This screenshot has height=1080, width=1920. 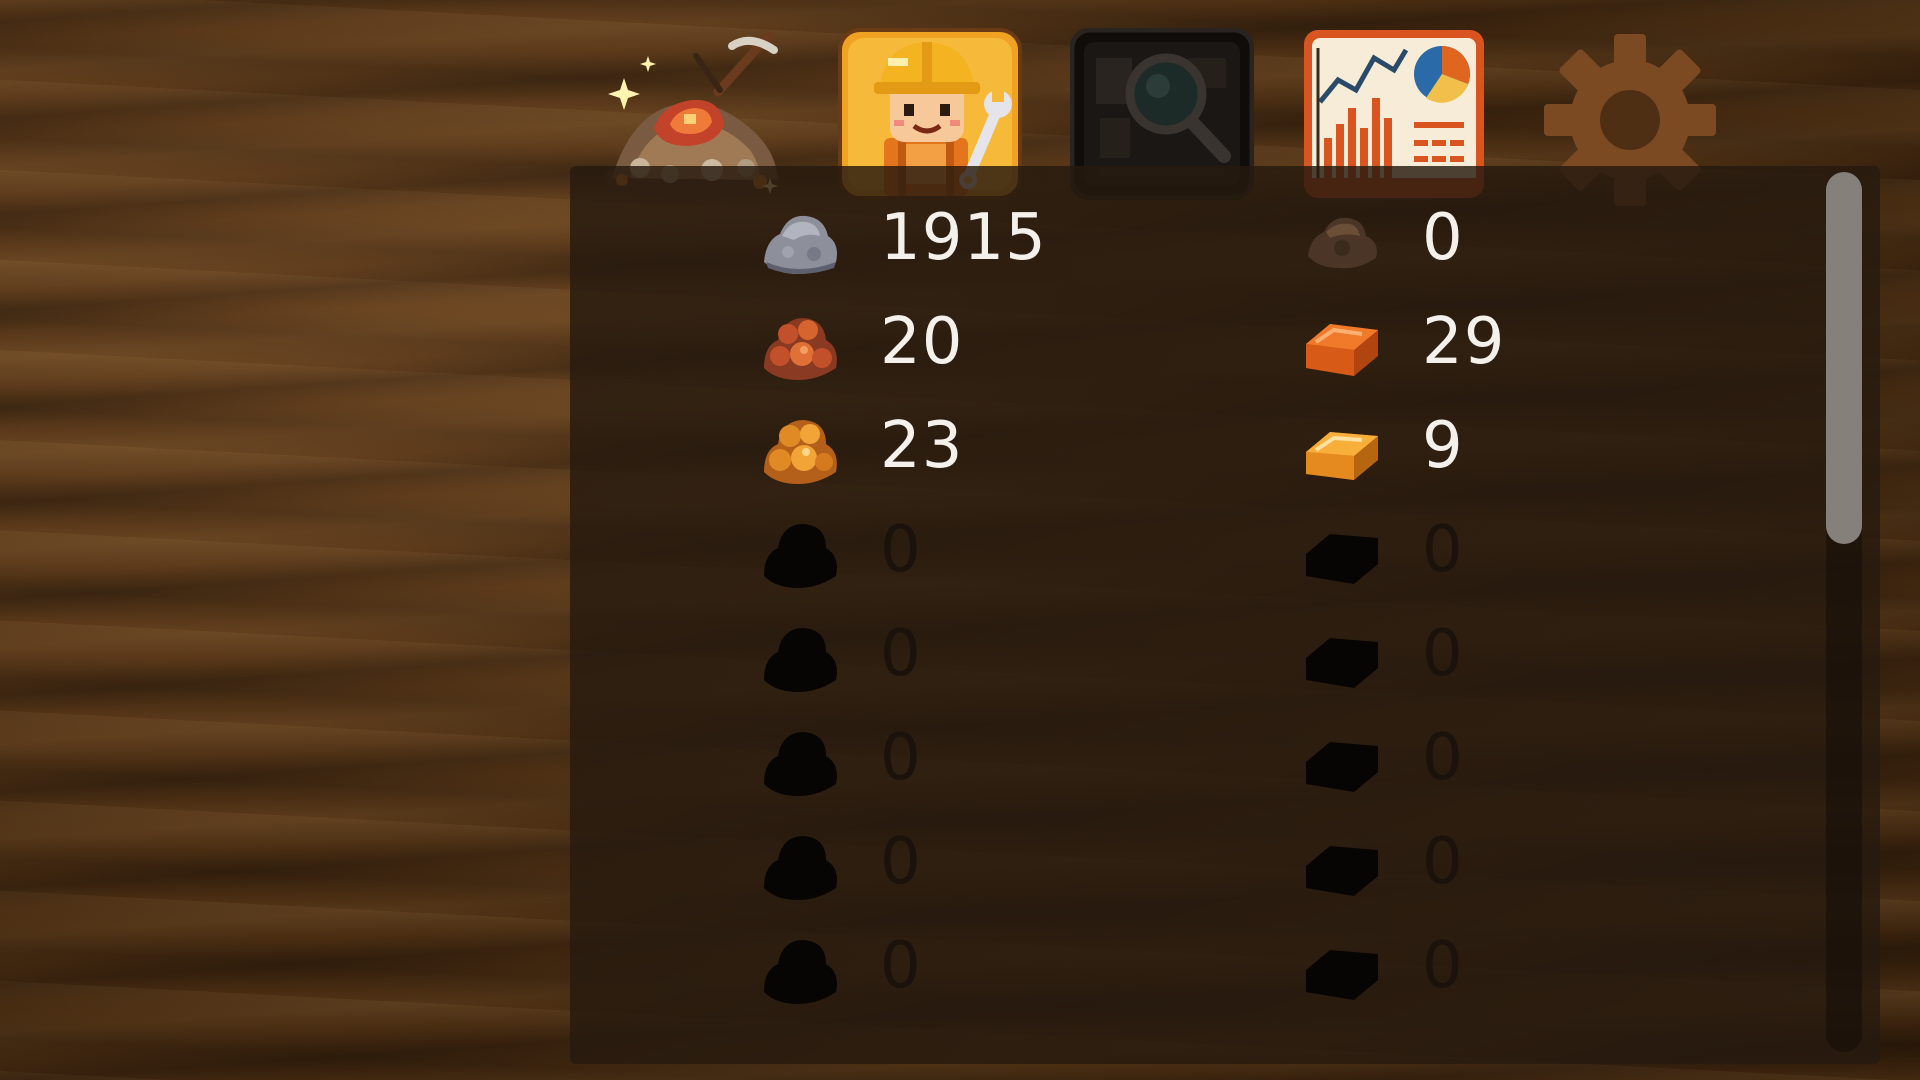 I want to click on scrollbar-thumb, so click(x=1844, y=358).